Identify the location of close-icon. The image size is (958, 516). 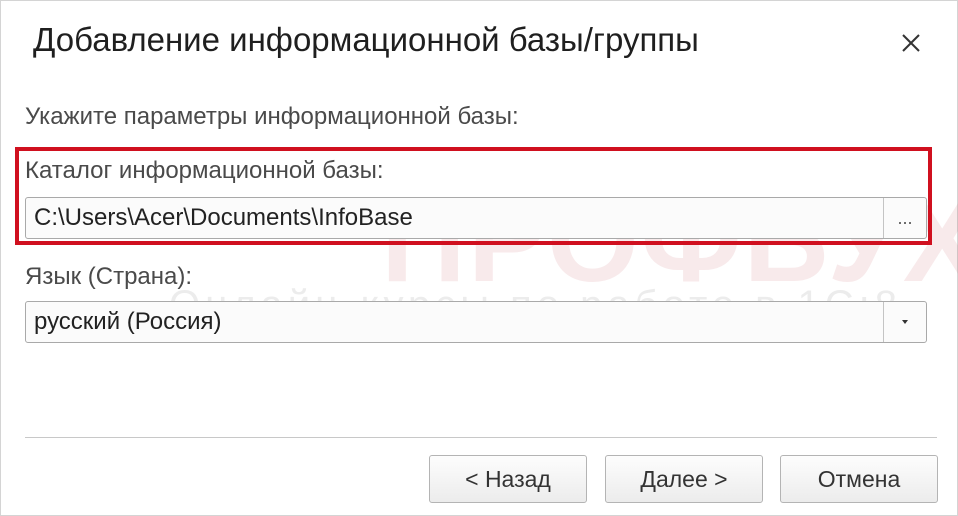
(911, 43).